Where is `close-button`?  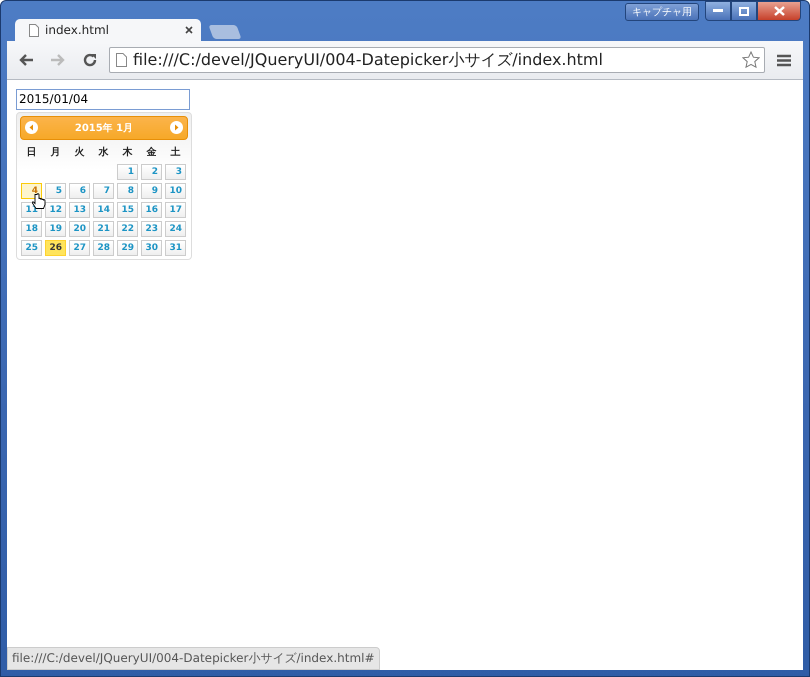 close-button is located at coordinates (779, 11).